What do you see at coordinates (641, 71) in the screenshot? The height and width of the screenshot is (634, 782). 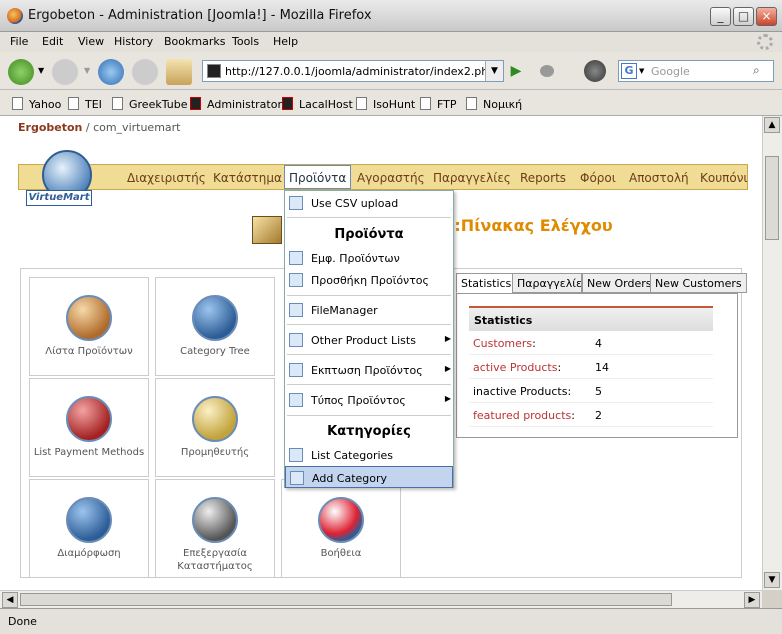 I see `engine-dropdown-icon: ▼` at bounding box center [641, 71].